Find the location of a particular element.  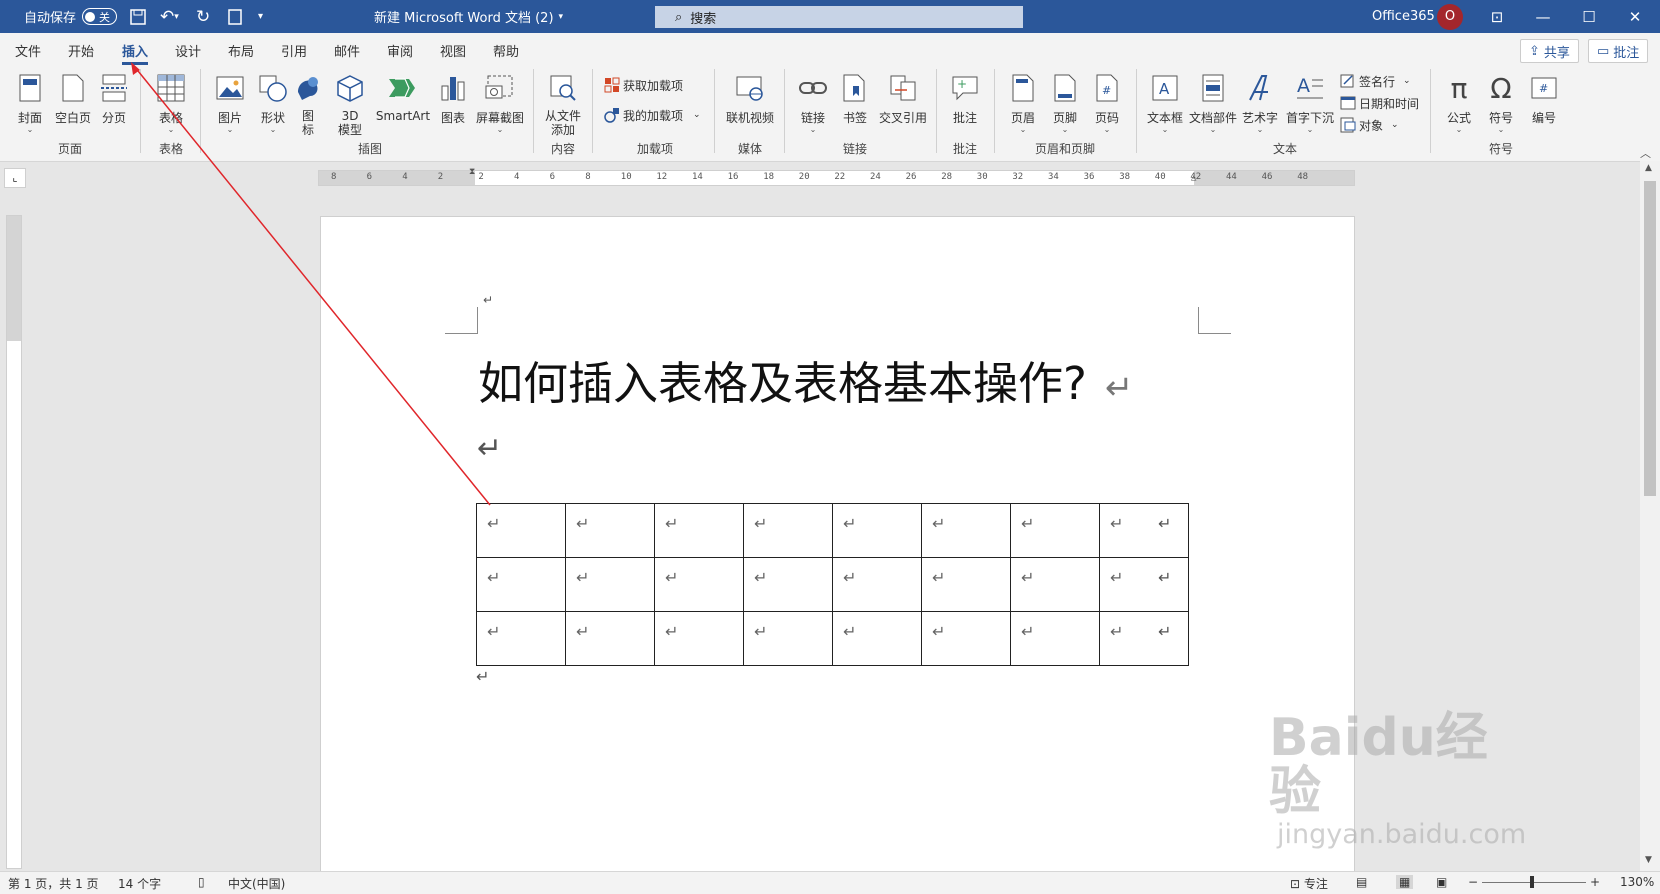

undo-icon: ↶ ▾ is located at coordinates (169, 16).